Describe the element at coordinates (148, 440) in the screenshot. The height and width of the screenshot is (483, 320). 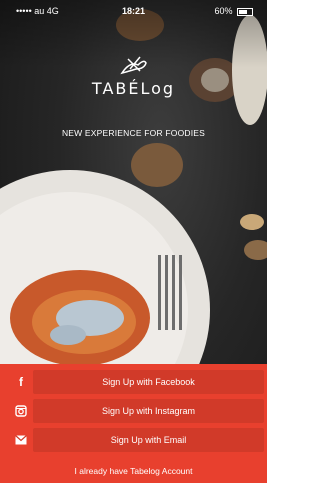
I see `email-signup-label: Sign Up with Email` at that location.